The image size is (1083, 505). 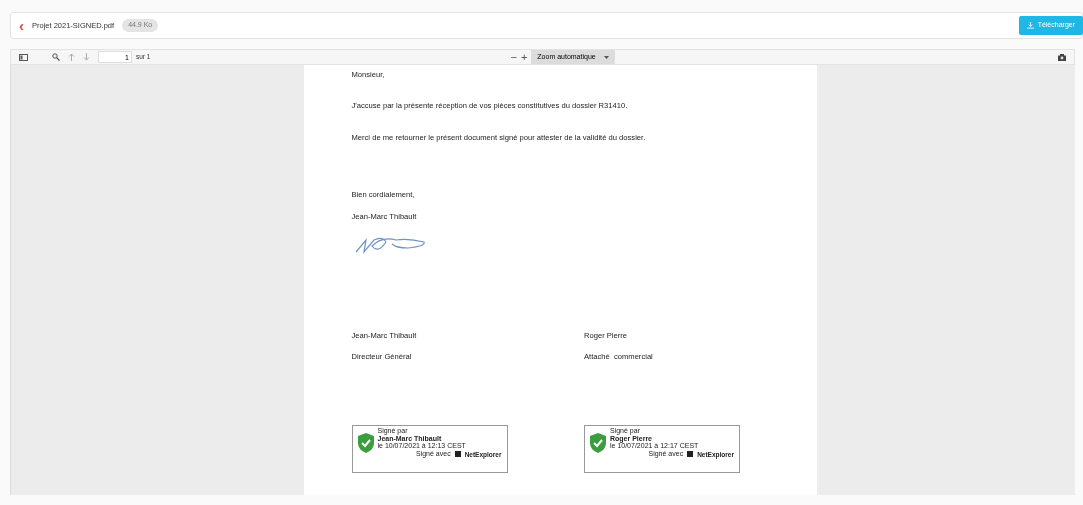 What do you see at coordinates (1030, 25) in the screenshot?
I see `download-icon` at bounding box center [1030, 25].